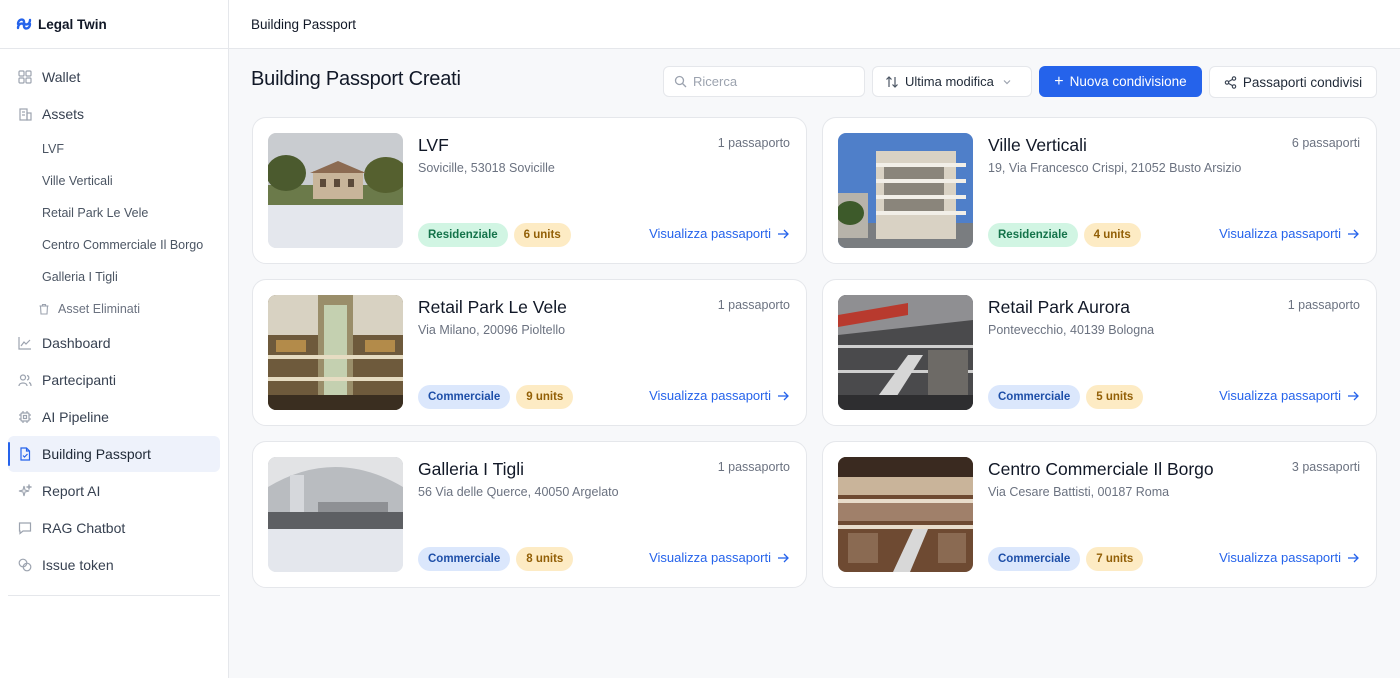 Image resolution: width=1400 pixels, height=678 pixels. What do you see at coordinates (24, 24) in the screenshot?
I see `logo-icon` at bounding box center [24, 24].